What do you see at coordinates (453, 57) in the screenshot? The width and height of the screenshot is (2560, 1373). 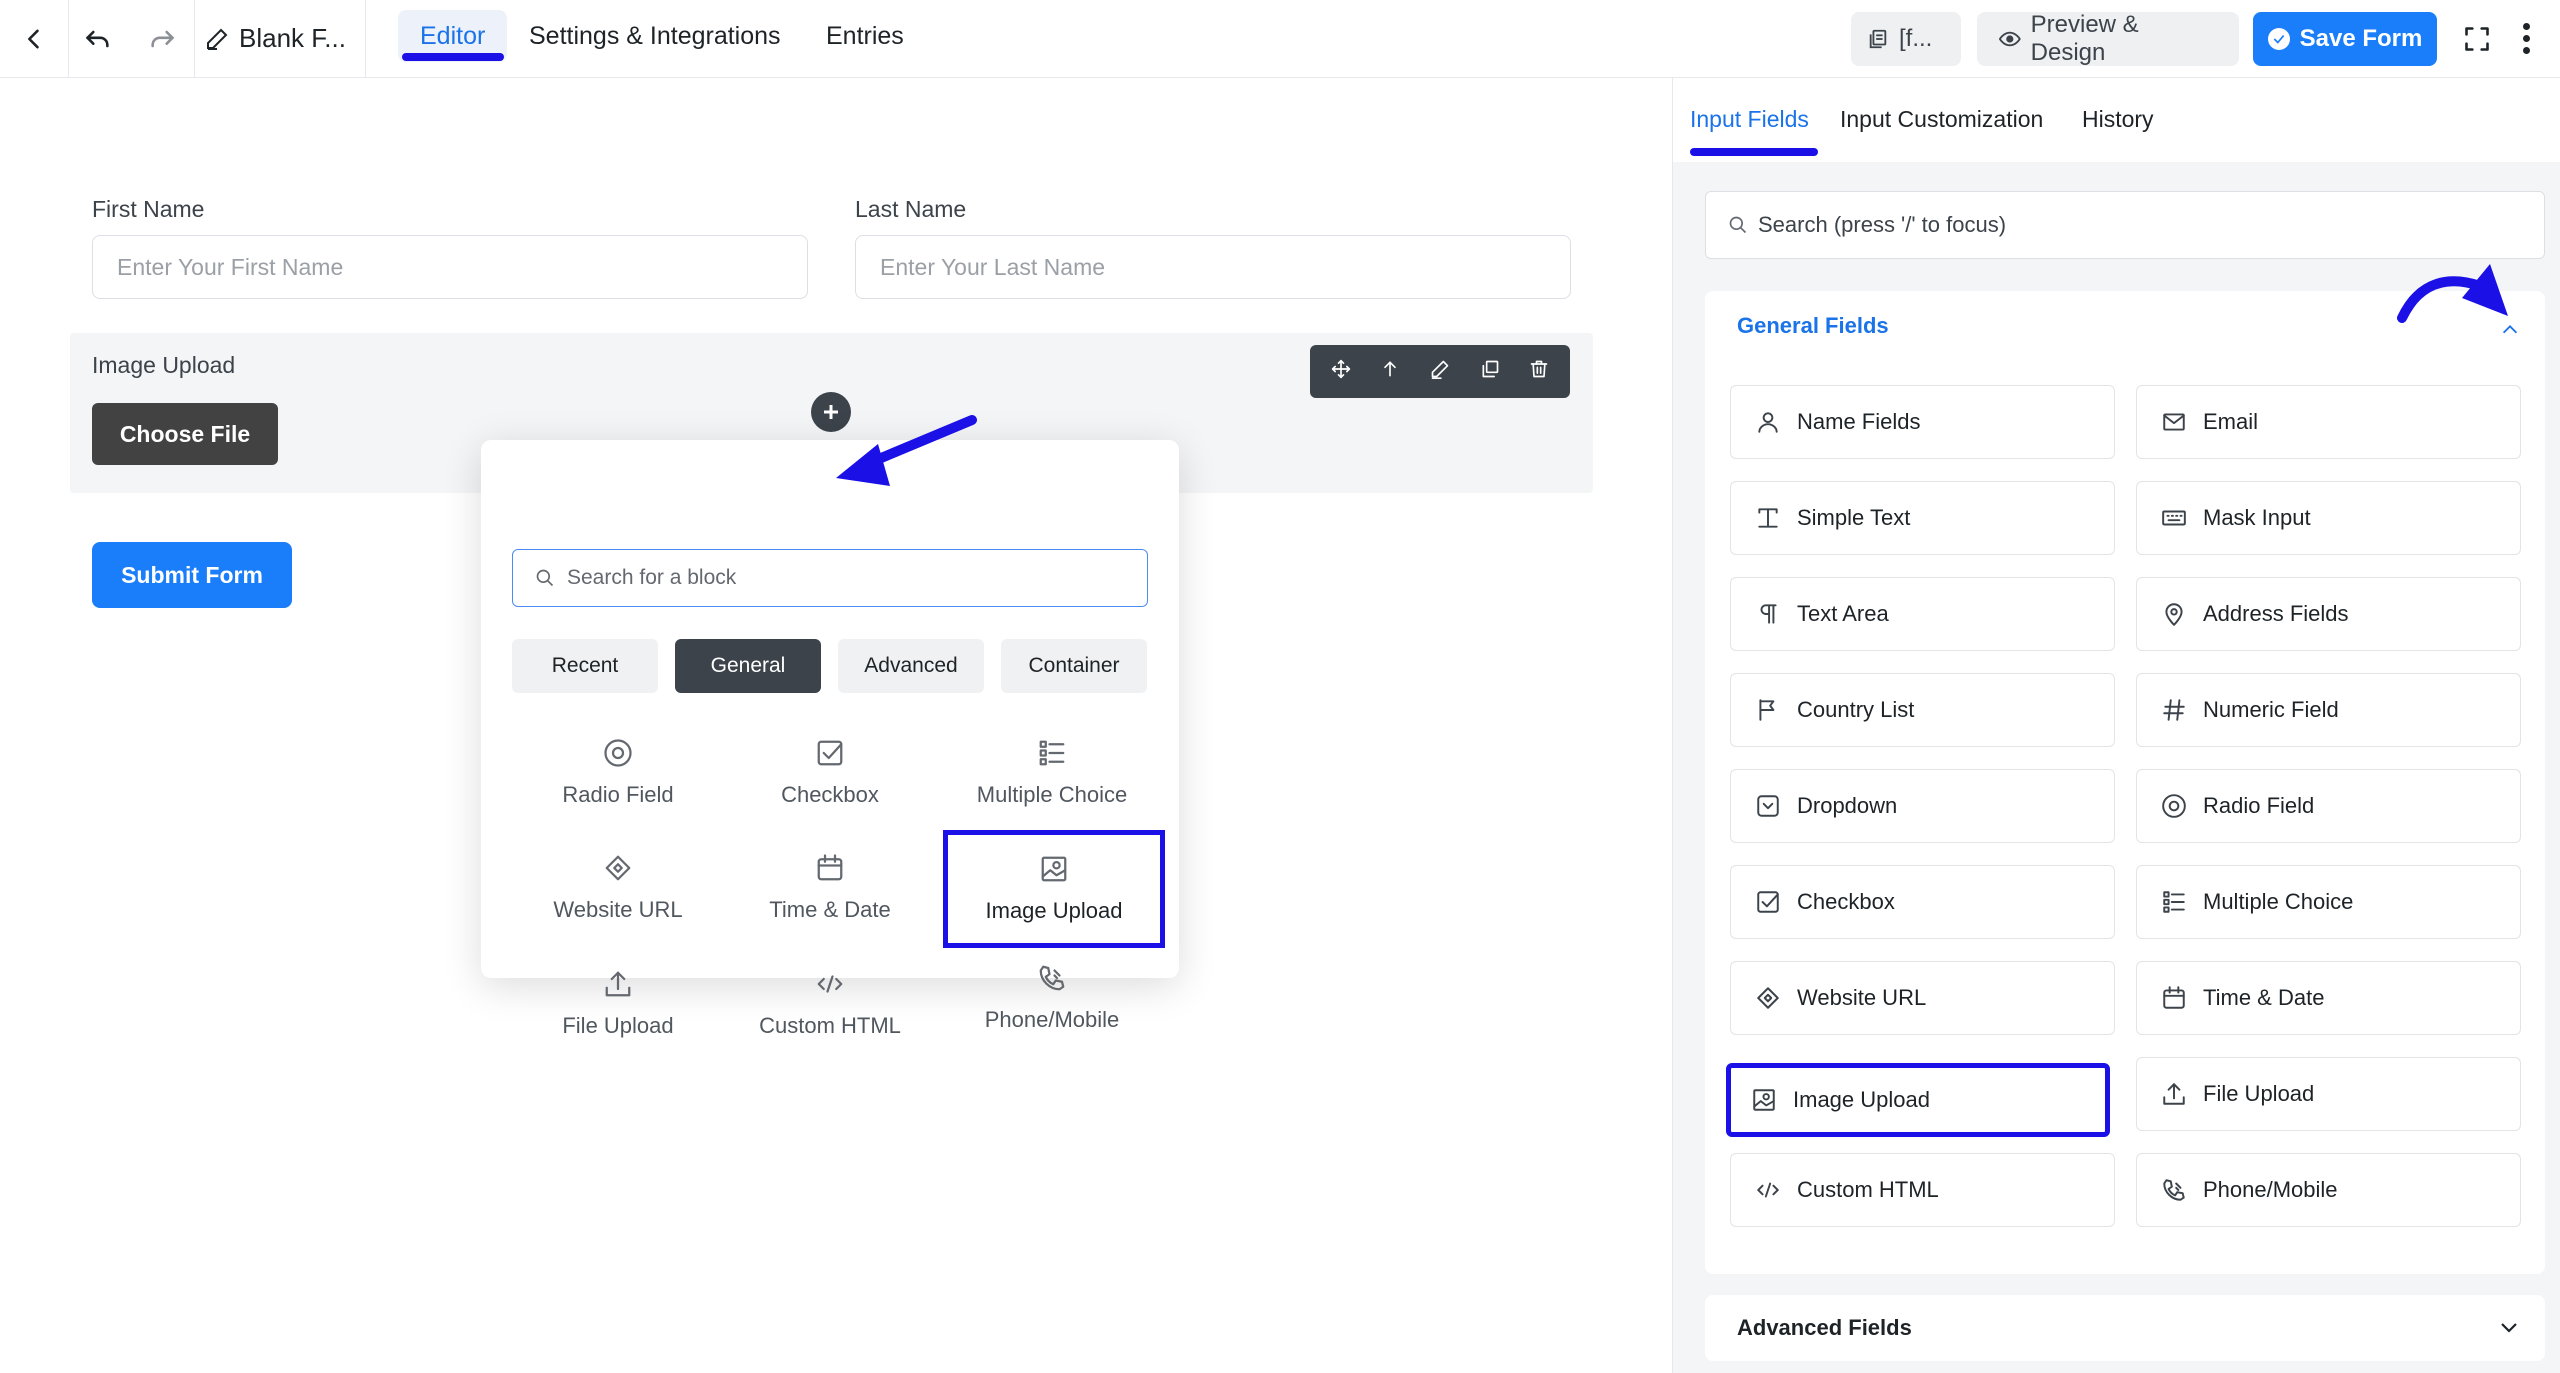 I see `annotation-underline` at bounding box center [453, 57].